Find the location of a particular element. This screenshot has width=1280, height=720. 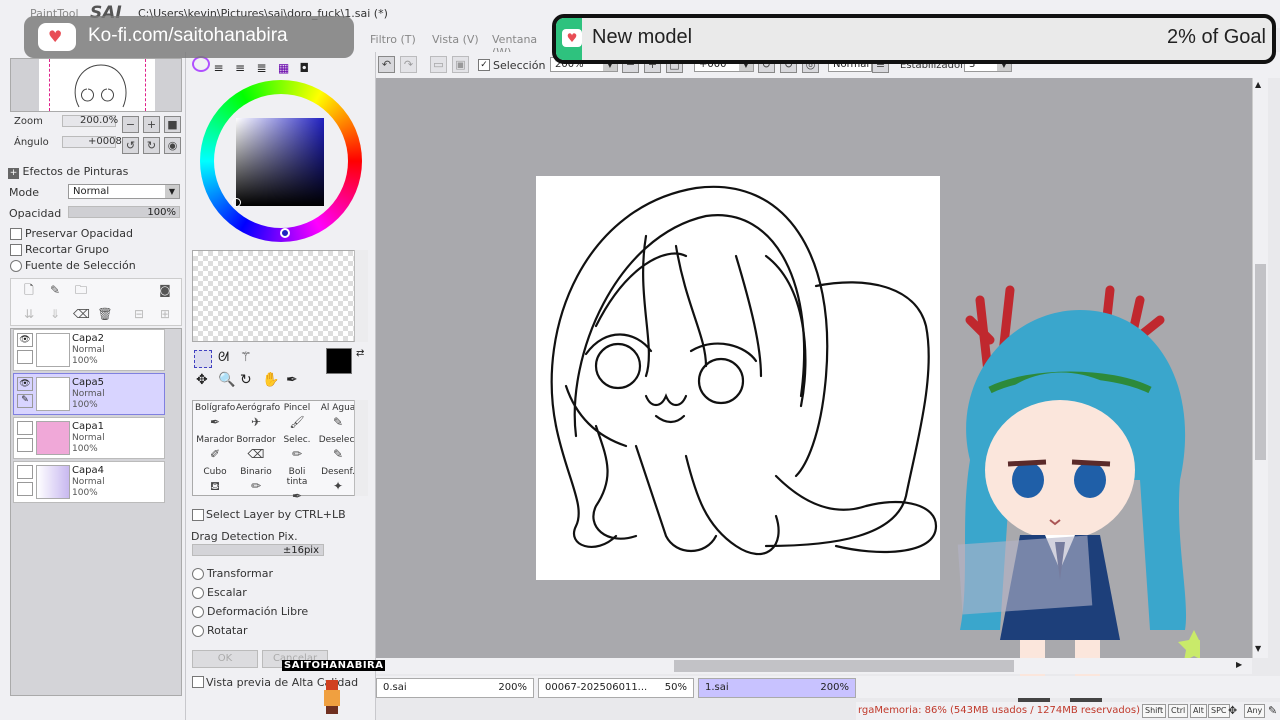

tool-brush: Pincel 🖌 is located at coordinates (297, 419).